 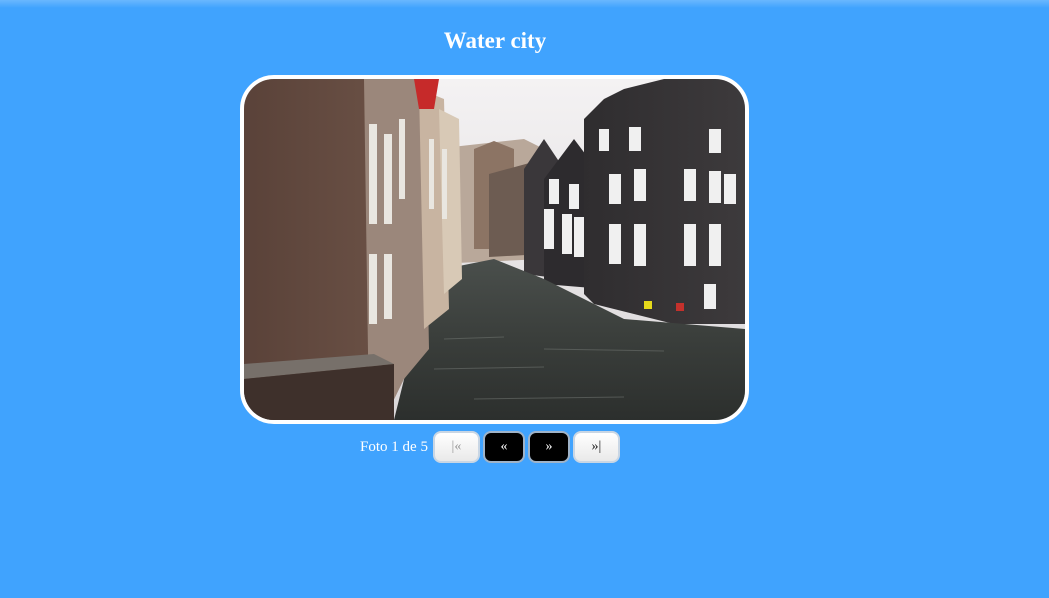 I want to click on next-photo-button: », so click(x=548, y=447).